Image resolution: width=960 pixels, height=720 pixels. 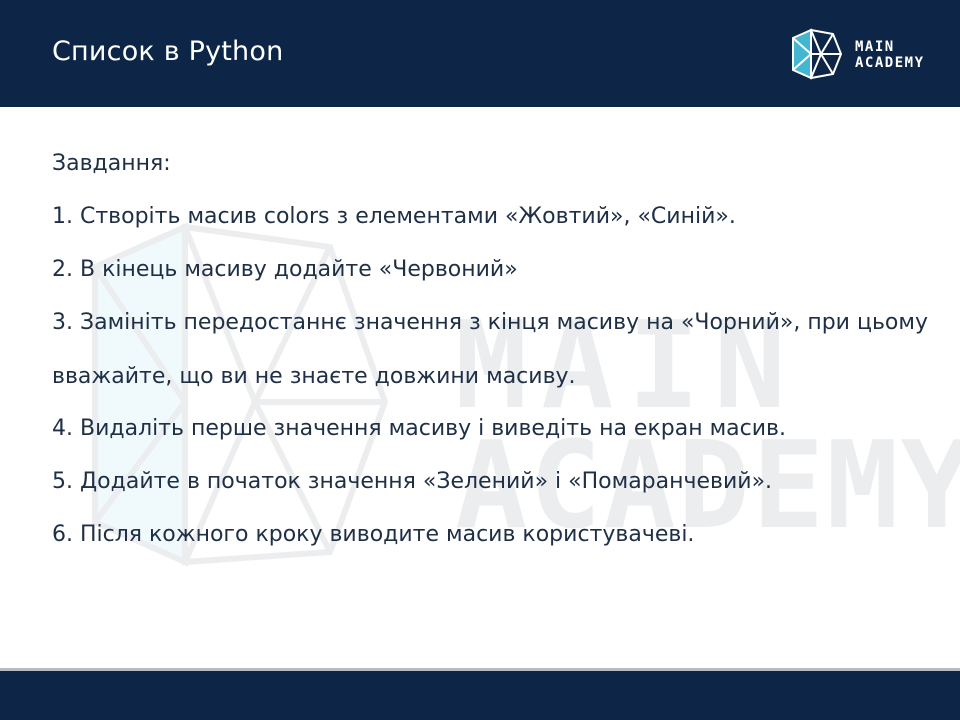 I want to click on logo-line-main: MAIN, so click(x=875, y=47).